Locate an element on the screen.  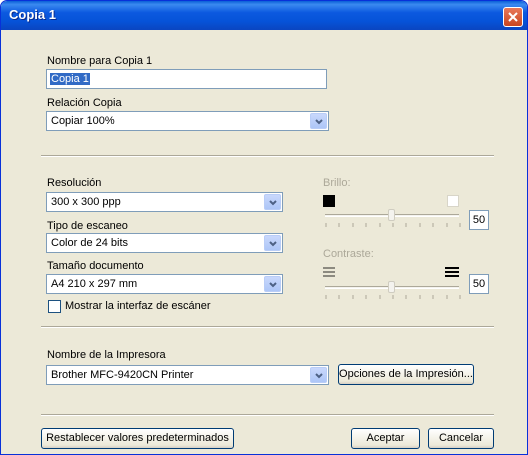
low-contrast-icon is located at coordinates (329, 272).